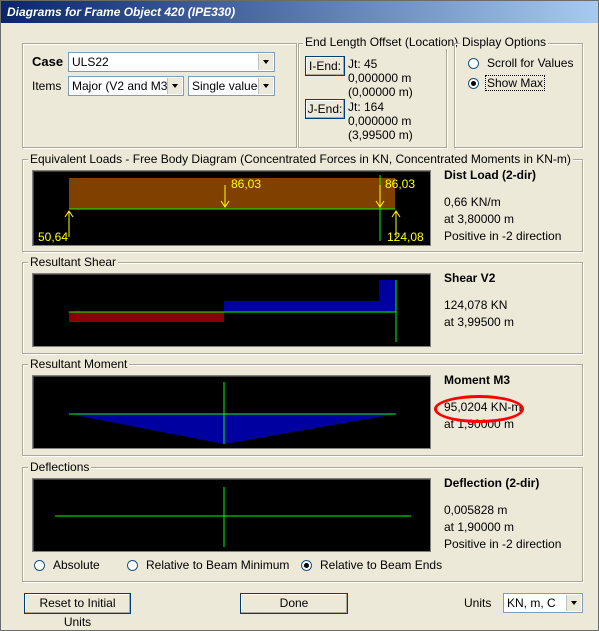  Describe the element at coordinates (60, 467) in the screenshot. I see `deflection-legend: Deflections` at that location.